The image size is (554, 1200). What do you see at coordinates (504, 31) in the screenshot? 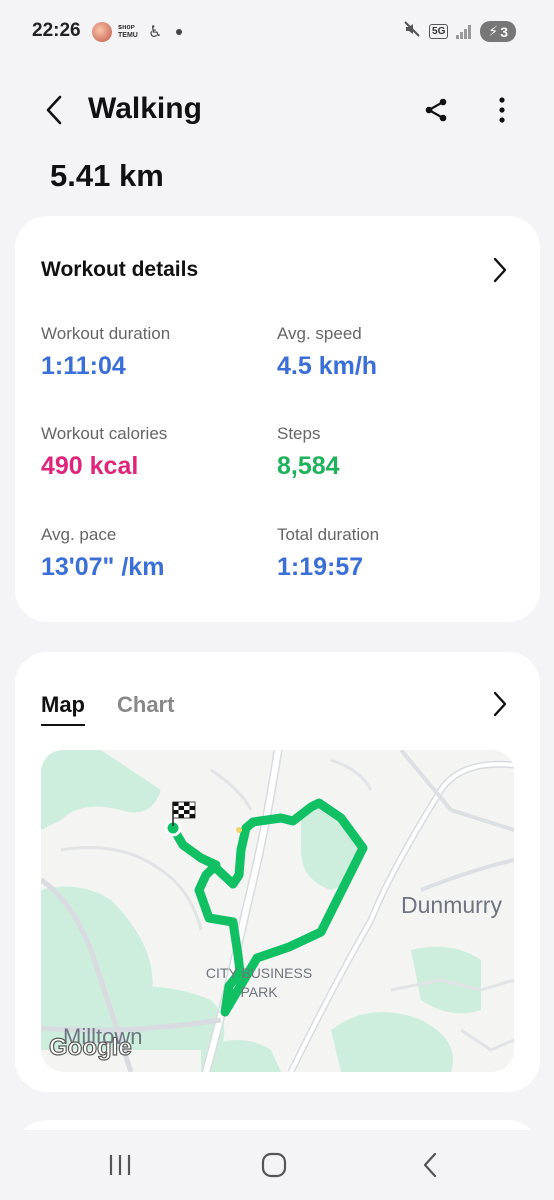
I see `battery-level: 3` at bounding box center [504, 31].